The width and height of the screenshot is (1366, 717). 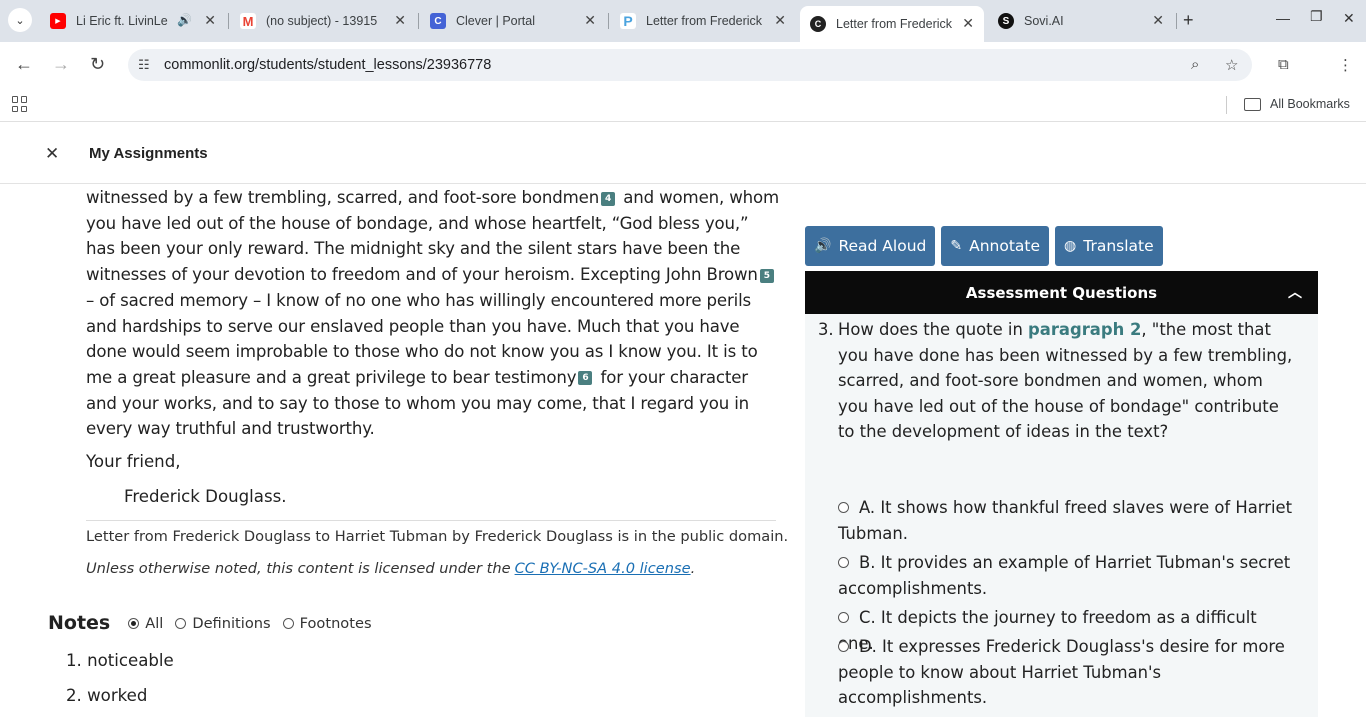 What do you see at coordinates (870, 246) in the screenshot?
I see `read-aloud-button: 🔊 Read Aloud` at bounding box center [870, 246].